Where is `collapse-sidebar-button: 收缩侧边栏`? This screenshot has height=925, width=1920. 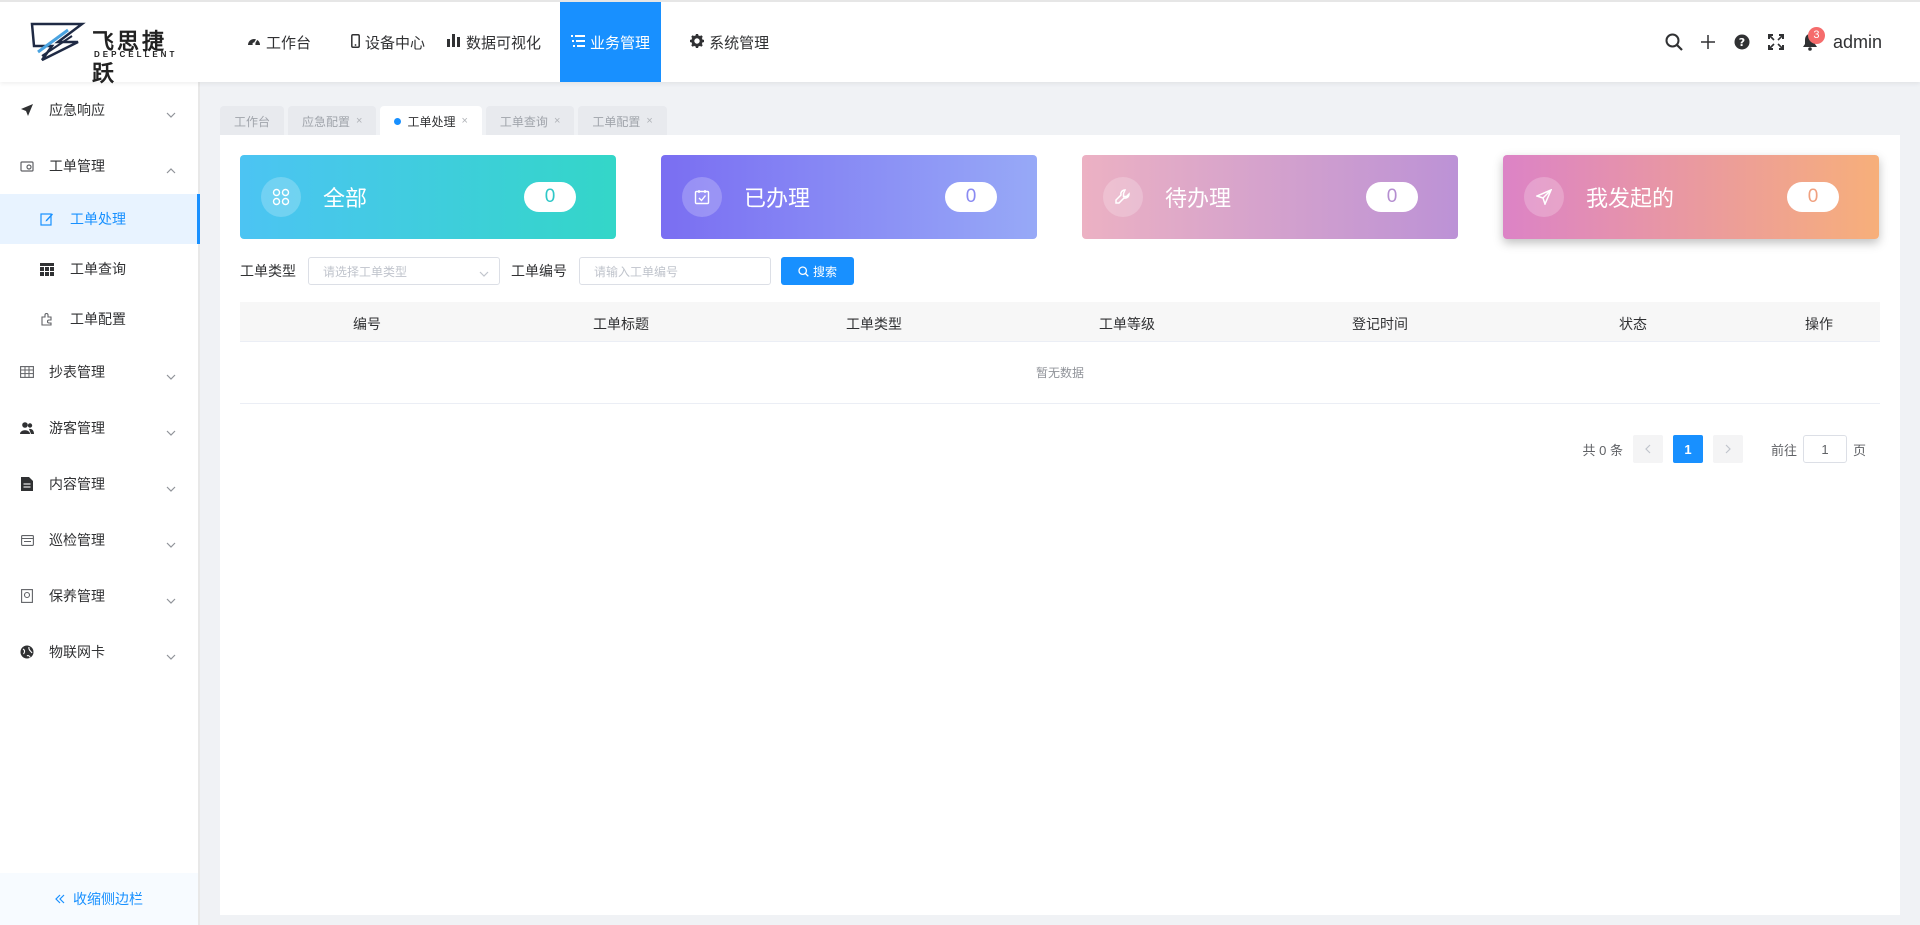
collapse-sidebar-button: 收缩侧边栏 is located at coordinates (99, 899).